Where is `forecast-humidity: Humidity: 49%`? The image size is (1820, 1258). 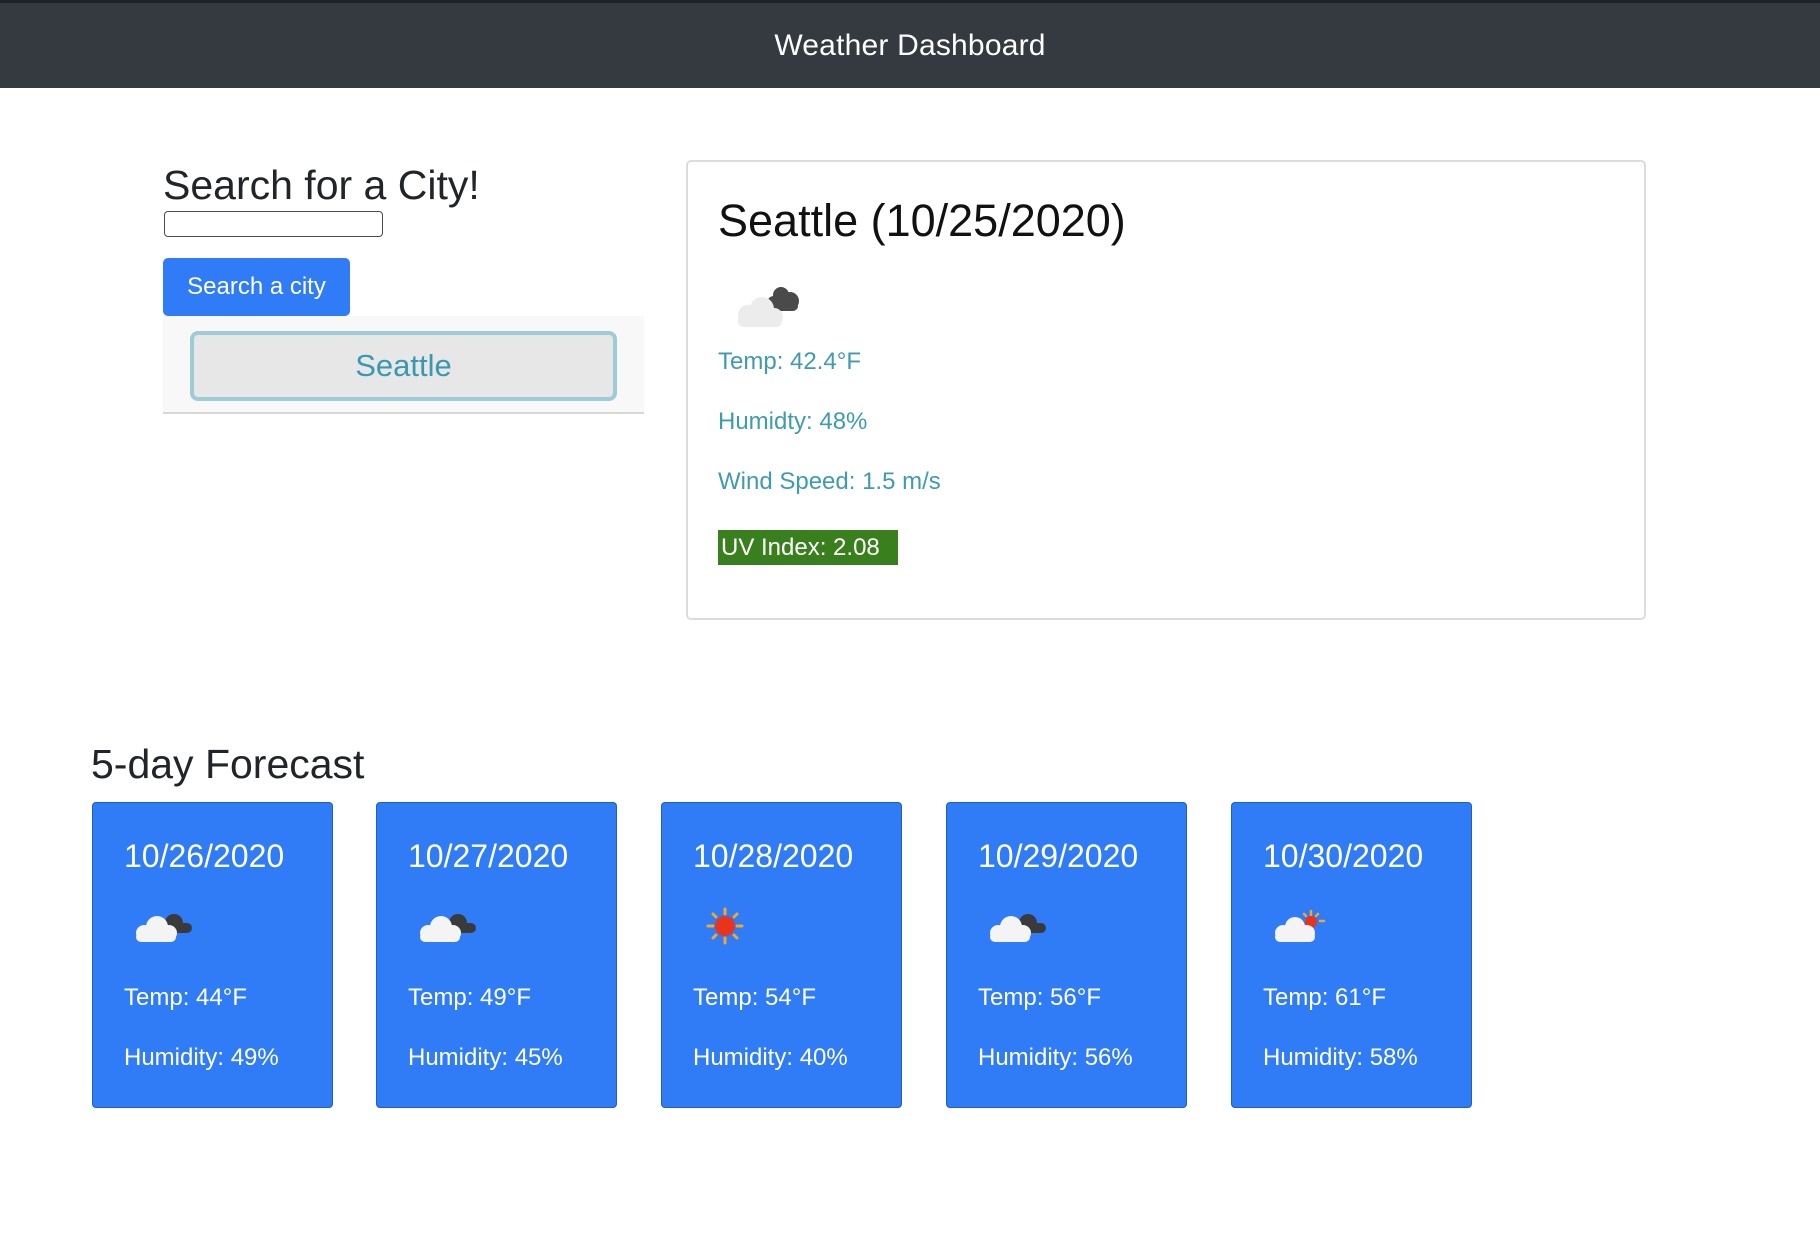 forecast-humidity: Humidity: 49% is located at coordinates (201, 1057).